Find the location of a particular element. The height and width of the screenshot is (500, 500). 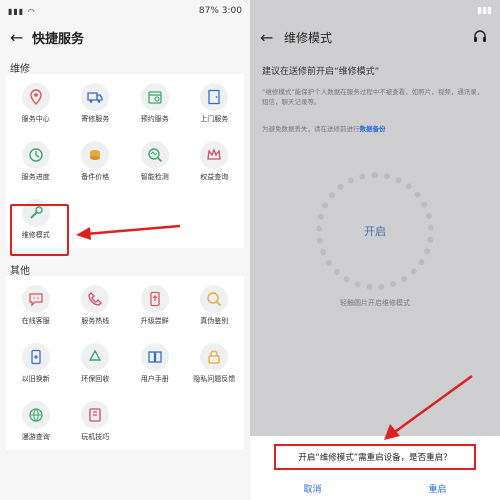

repair-item: 服务中心 is located at coordinates (36, 103).